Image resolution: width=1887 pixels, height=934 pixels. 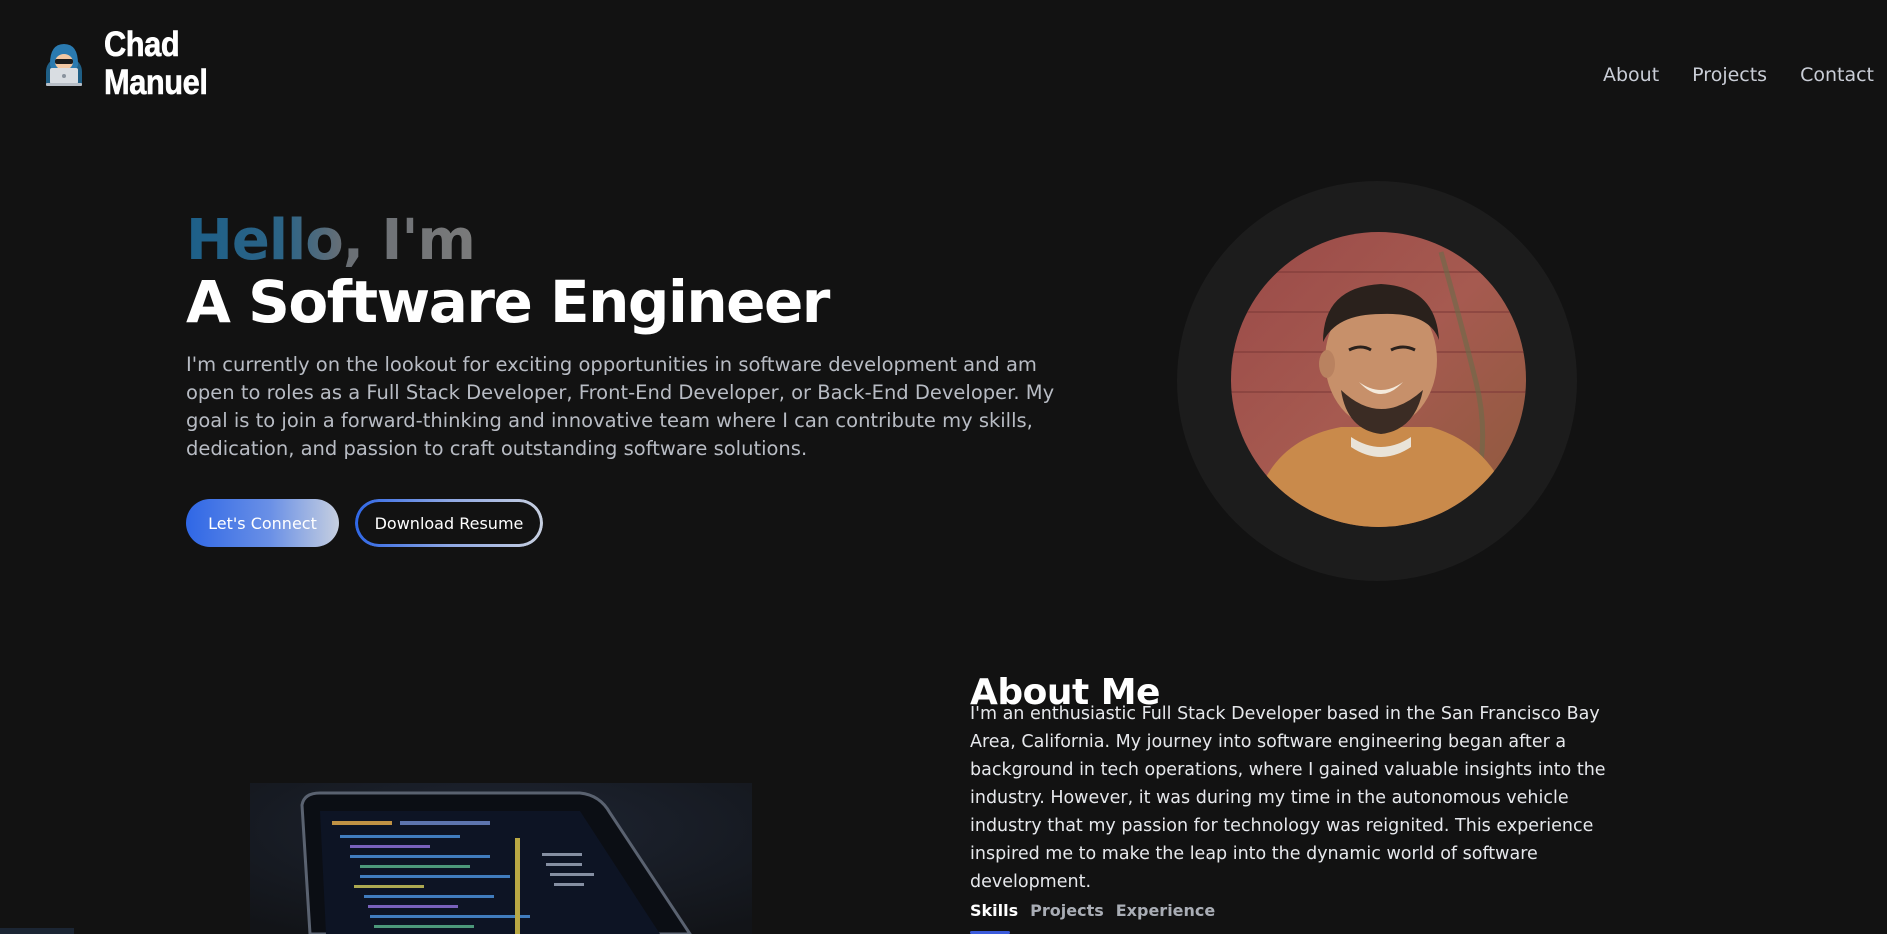 I want to click on about-tabs: Skills Projects Experience, so click(x=1093, y=918).